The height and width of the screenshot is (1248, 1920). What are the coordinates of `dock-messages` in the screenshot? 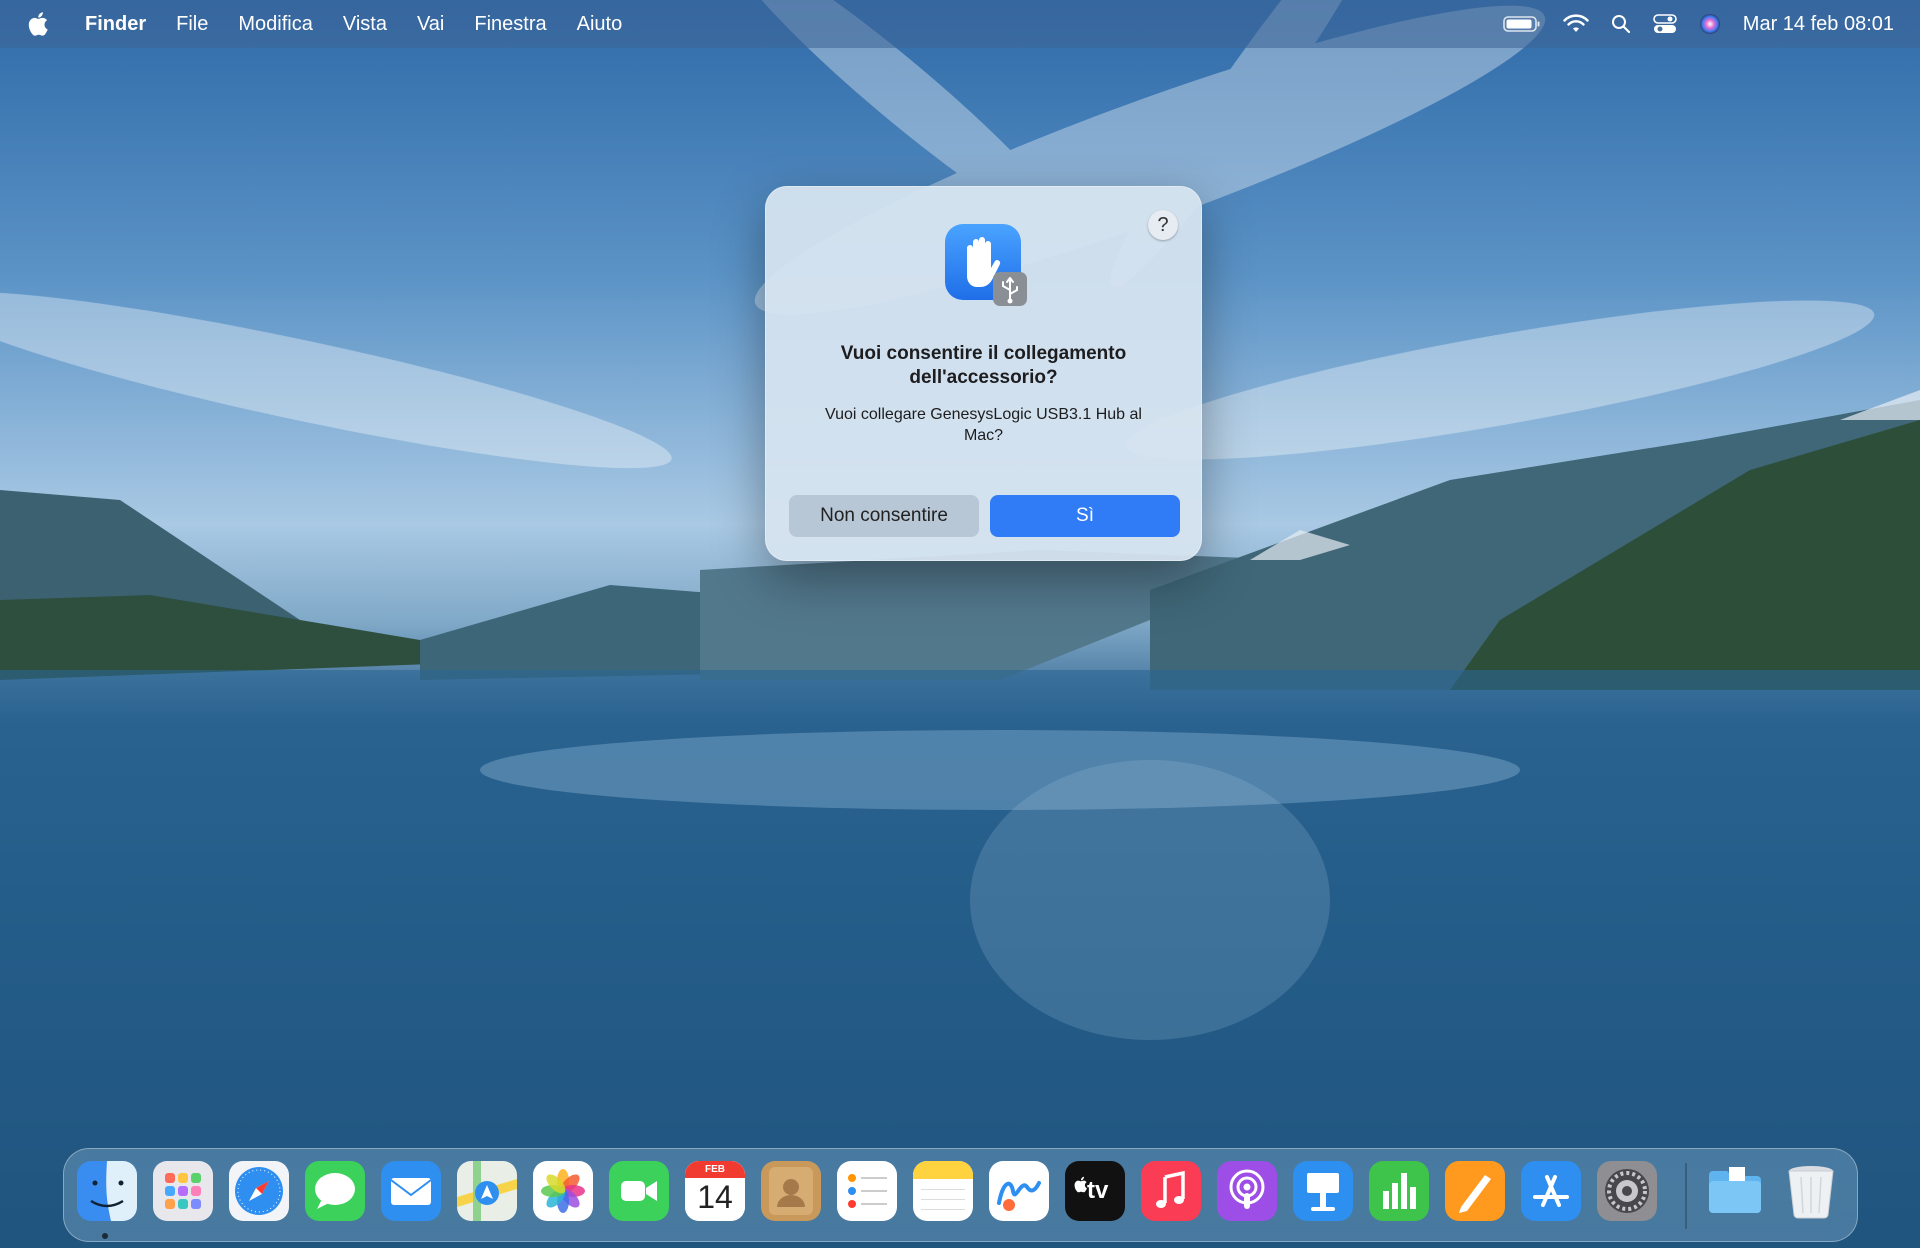 It's located at (335, 1191).